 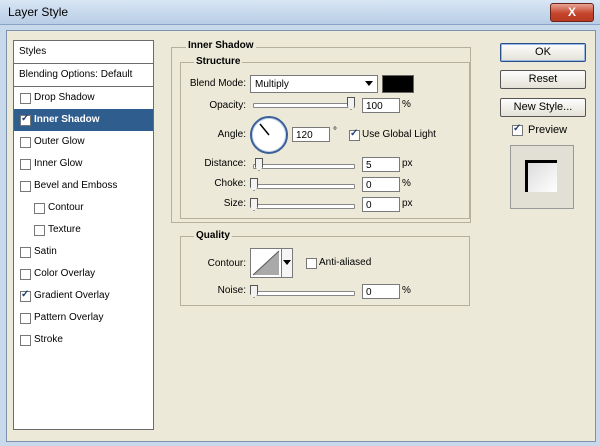 What do you see at coordinates (407, 203) in the screenshot?
I see `size-unit: px` at bounding box center [407, 203].